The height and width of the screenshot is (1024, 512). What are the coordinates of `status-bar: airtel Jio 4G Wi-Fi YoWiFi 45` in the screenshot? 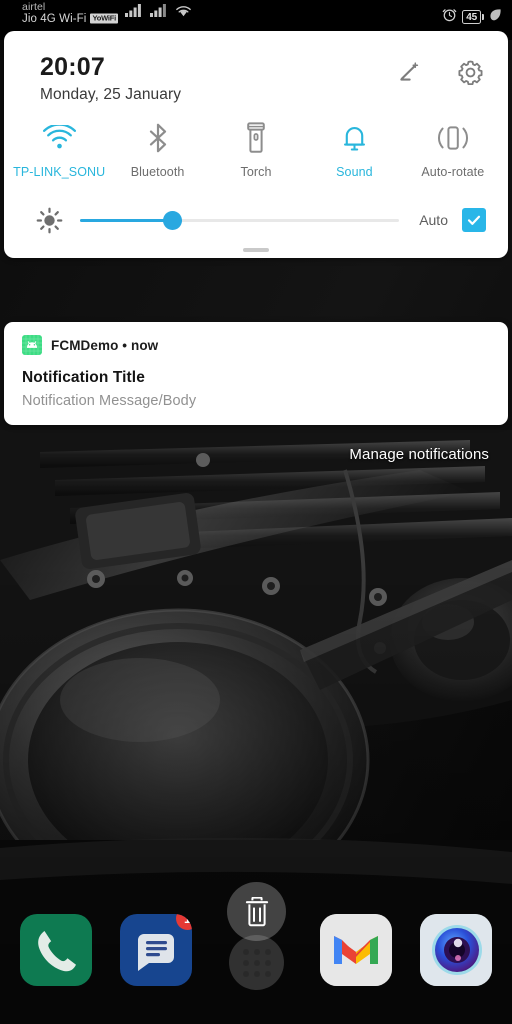 It's located at (256, 15).